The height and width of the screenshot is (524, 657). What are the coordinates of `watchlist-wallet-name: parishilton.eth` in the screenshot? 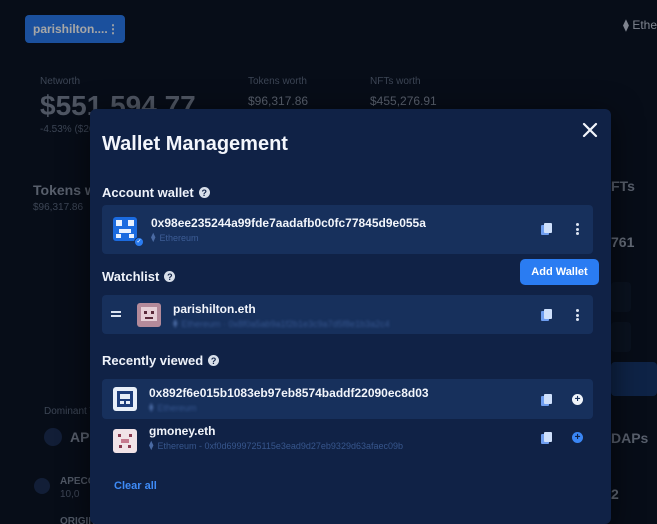 It's located at (214, 309).